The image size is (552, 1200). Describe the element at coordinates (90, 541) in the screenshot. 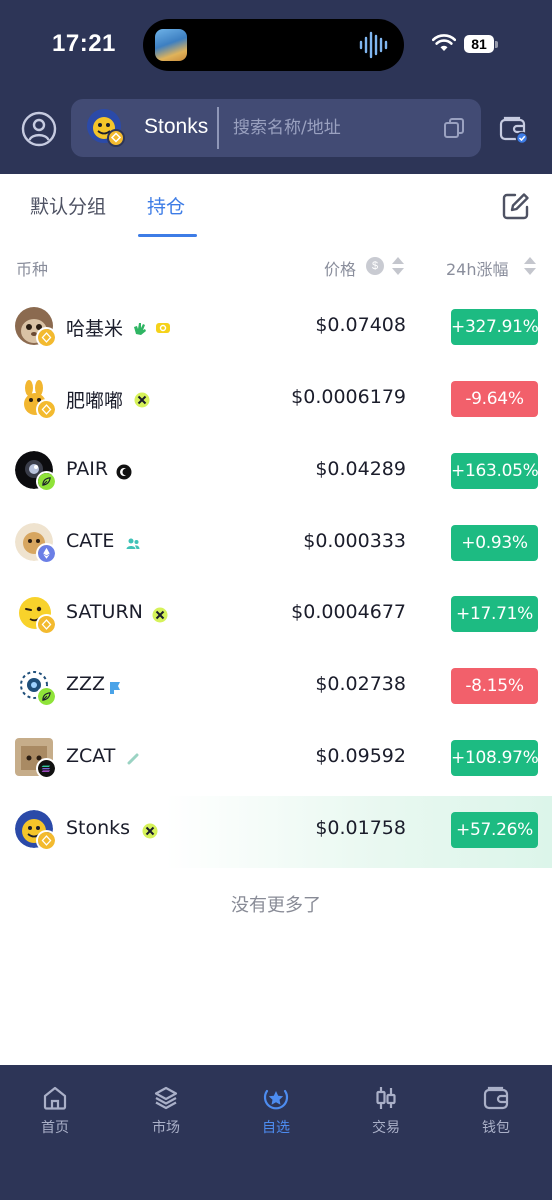

I see `token-name: CATE` at that location.